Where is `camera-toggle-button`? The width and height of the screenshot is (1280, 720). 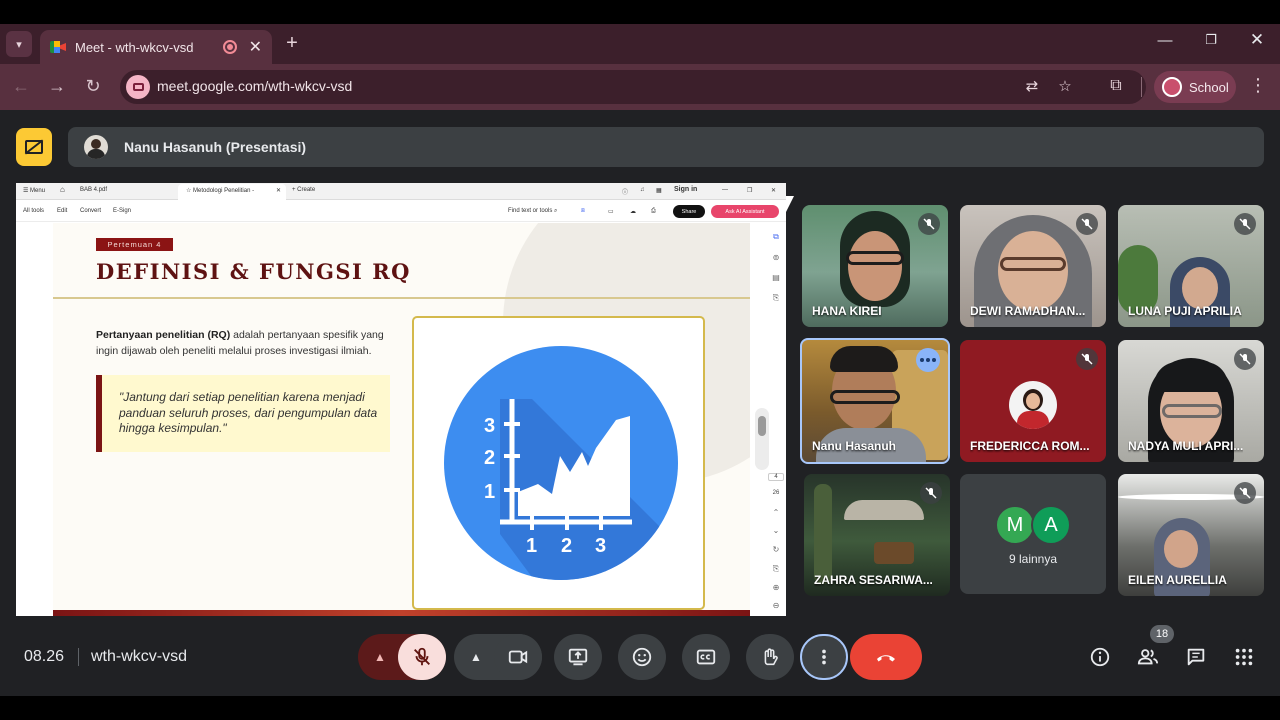
camera-toggle-button is located at coordinates (518, 657).